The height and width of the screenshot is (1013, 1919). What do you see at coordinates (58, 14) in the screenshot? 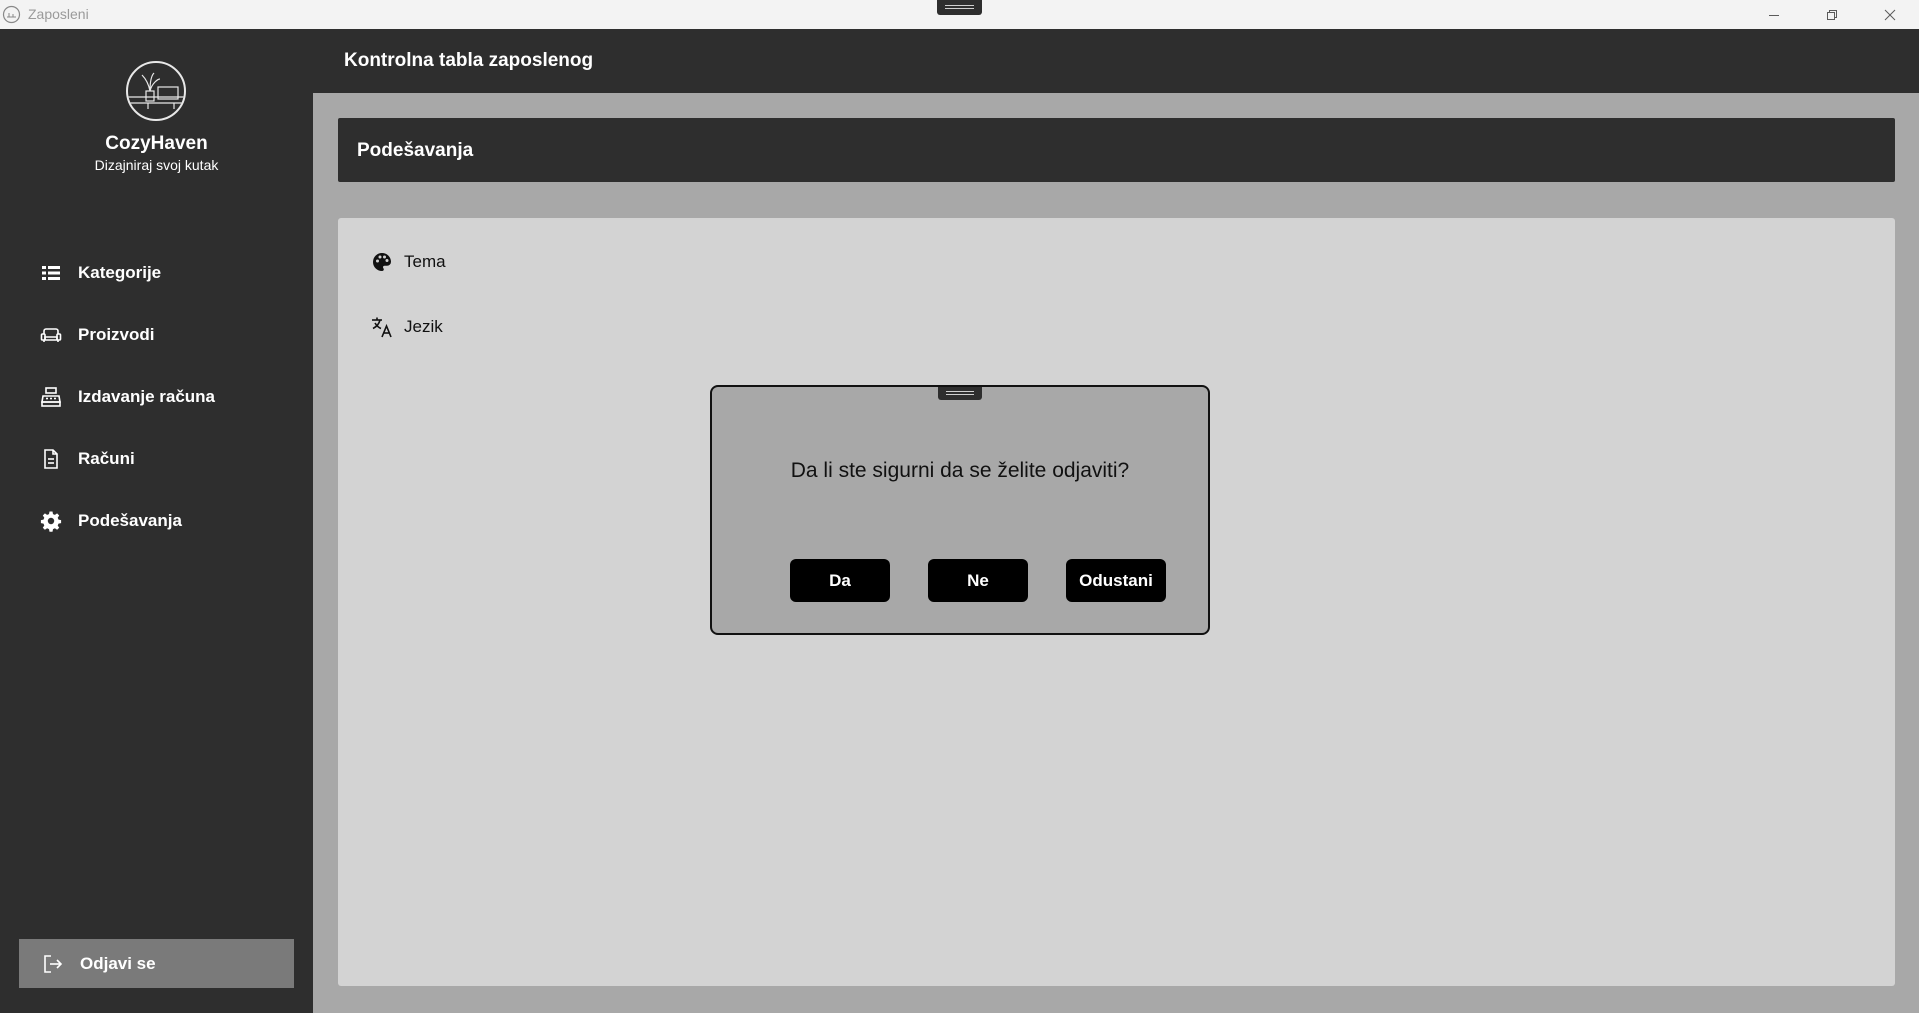
I see `window-title: Zaposleni` at bounding box center [58, 14].